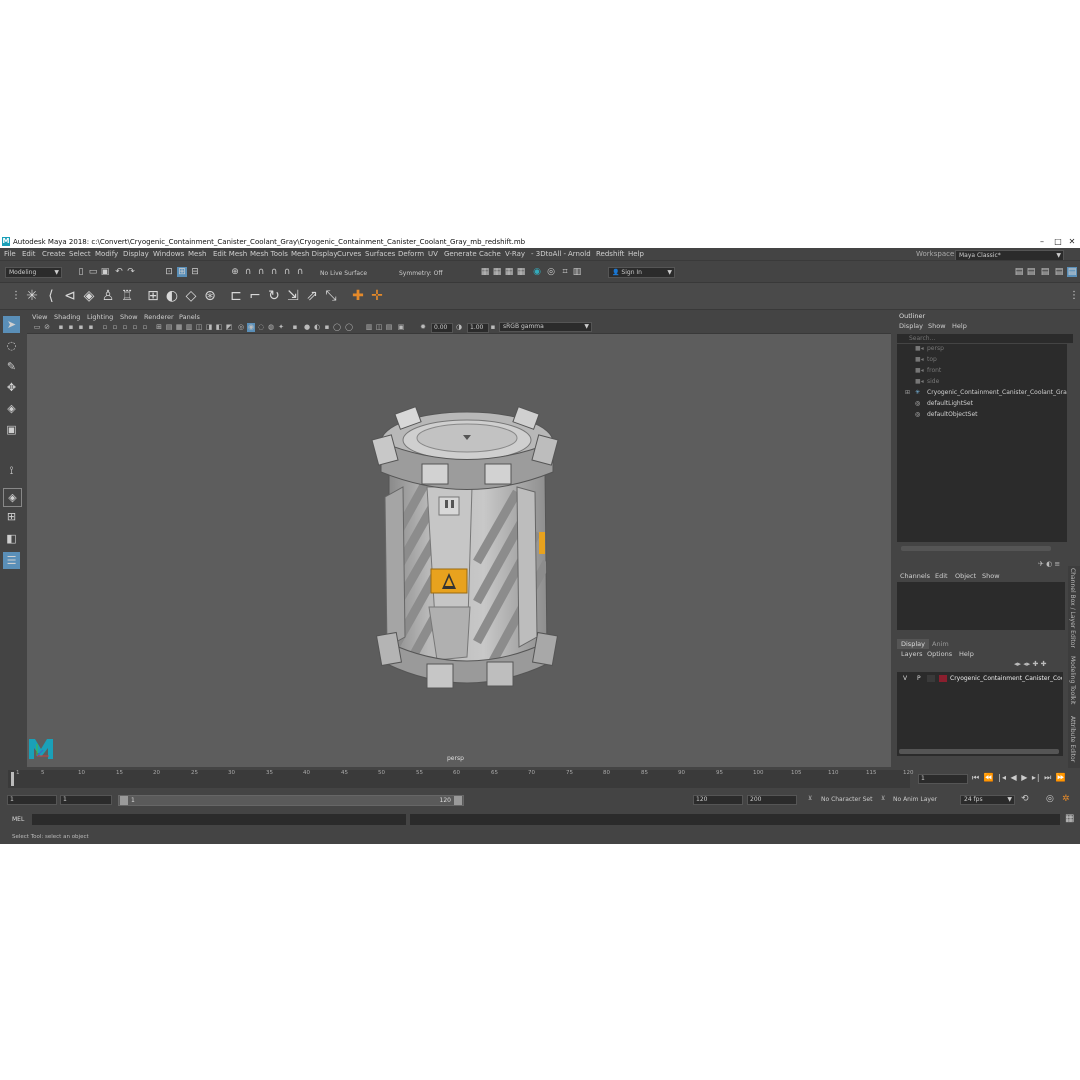  I want to click on lasso-tool-icon: ◌, so click(11, 345).